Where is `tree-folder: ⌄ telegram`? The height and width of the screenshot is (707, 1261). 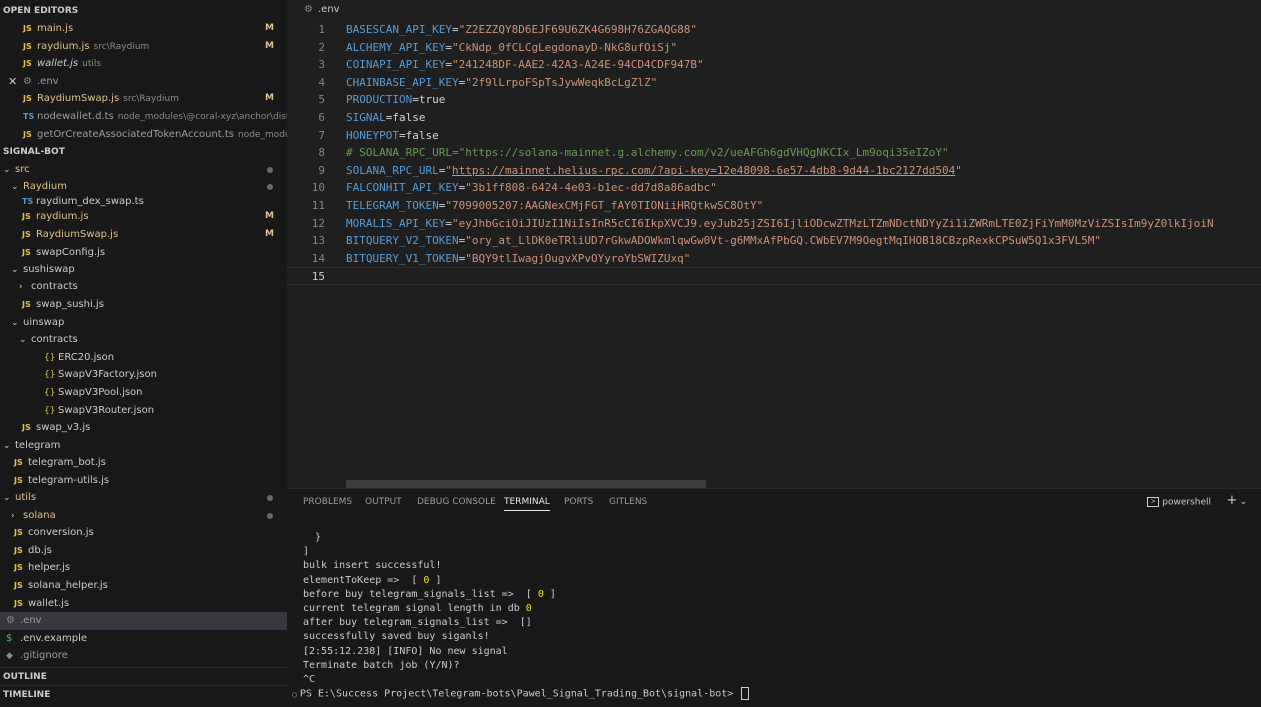 tree-folder: ⌄ telegram is located at coordinates (143, 446).